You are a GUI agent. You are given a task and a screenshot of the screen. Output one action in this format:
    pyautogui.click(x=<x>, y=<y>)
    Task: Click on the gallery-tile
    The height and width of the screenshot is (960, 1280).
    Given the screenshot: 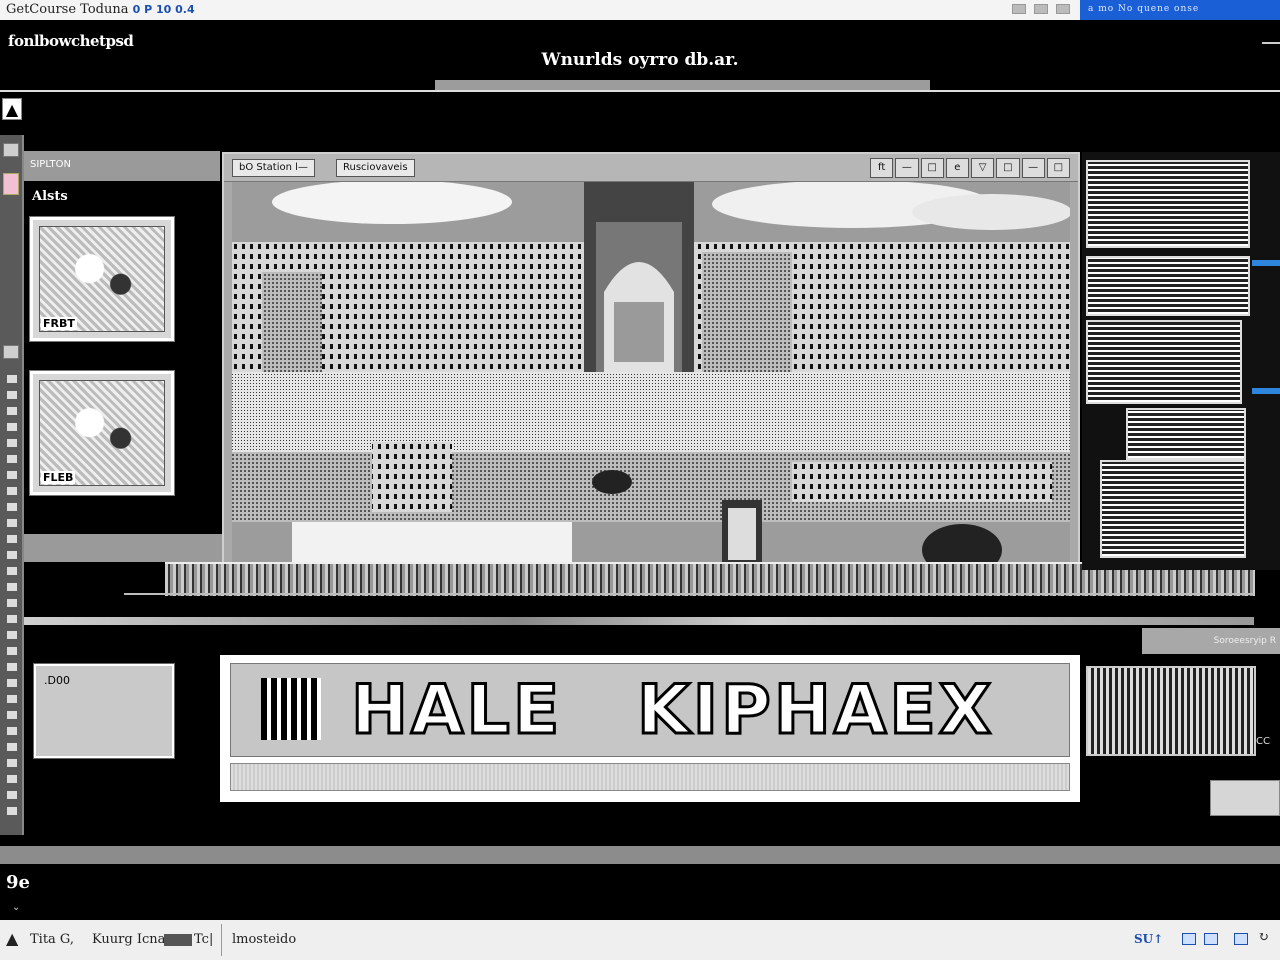 What is the action you would take?
    pyautogui.click(x=1245, y=798)
    